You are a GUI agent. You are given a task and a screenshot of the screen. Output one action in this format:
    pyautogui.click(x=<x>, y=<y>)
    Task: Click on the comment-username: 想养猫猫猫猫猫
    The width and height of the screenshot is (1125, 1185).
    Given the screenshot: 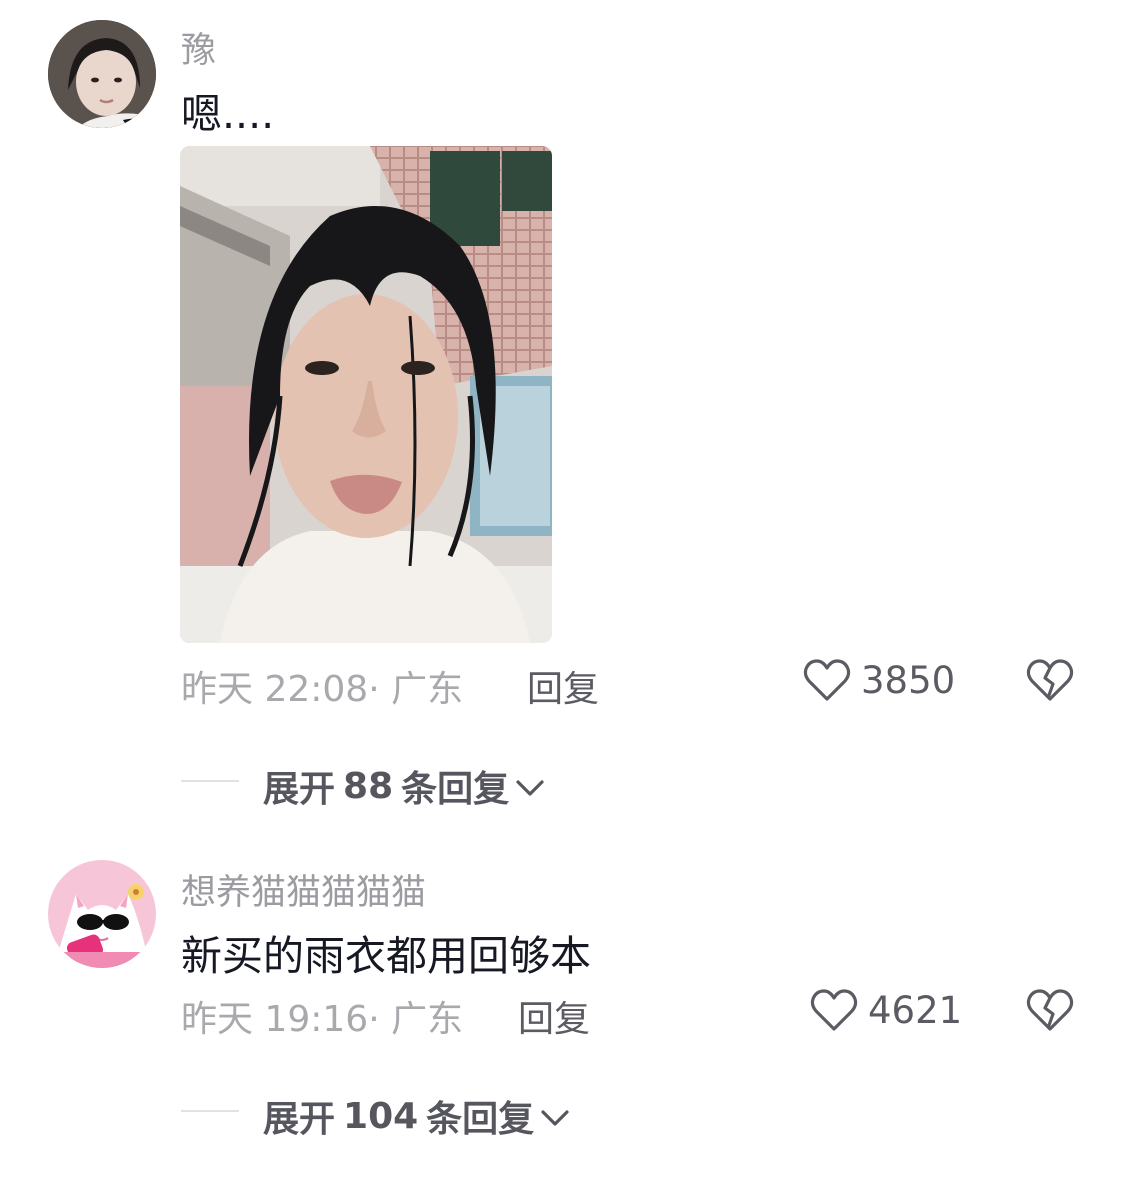 What is the action you would take?
    pyautogui.click(x=303, y=889)
    